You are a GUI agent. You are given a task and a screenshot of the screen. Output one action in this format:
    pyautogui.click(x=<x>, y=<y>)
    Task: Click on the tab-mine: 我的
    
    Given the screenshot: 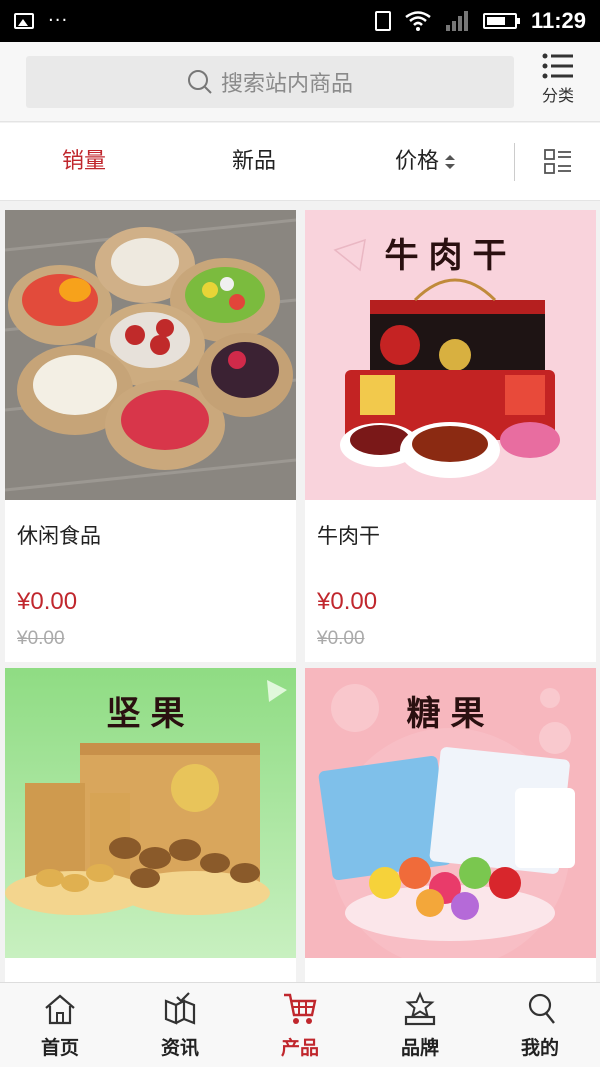 What is the action you would take?
    pyautogui.click(x=540, y=1025)
    